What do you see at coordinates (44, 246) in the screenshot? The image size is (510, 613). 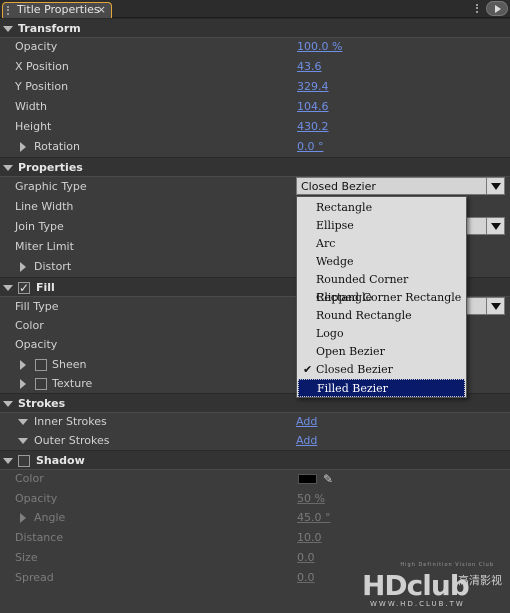 I see `miter-limit-label: Miter Limit` at bounding box center [44, 246].